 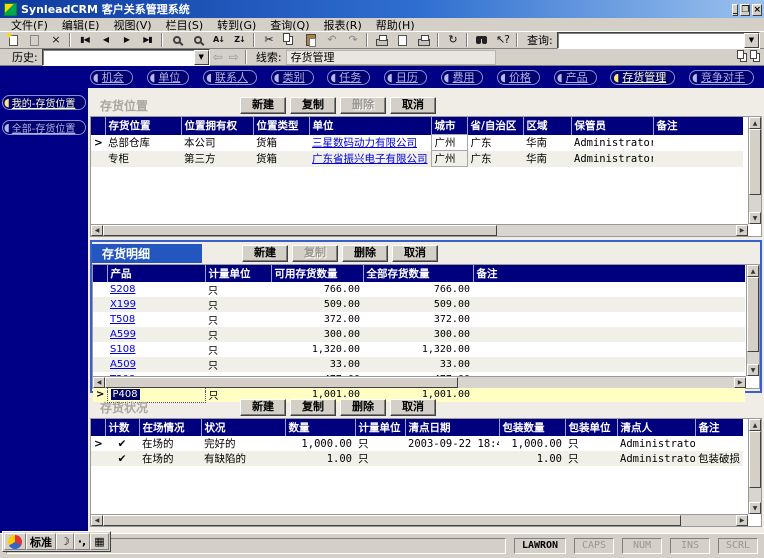 I want to click on cell-link: T508, so click(x=122, y=319).